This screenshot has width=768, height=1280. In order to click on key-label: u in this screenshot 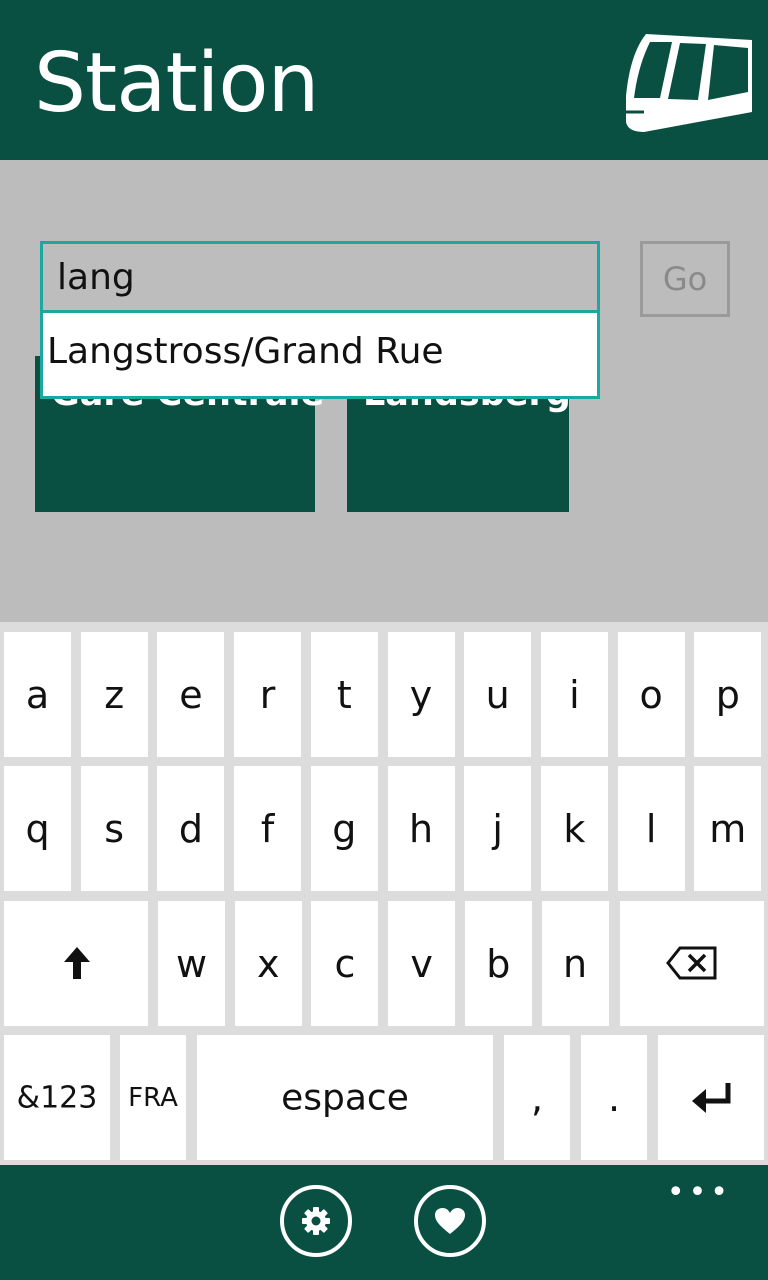, I will do `click(497, 694)`.